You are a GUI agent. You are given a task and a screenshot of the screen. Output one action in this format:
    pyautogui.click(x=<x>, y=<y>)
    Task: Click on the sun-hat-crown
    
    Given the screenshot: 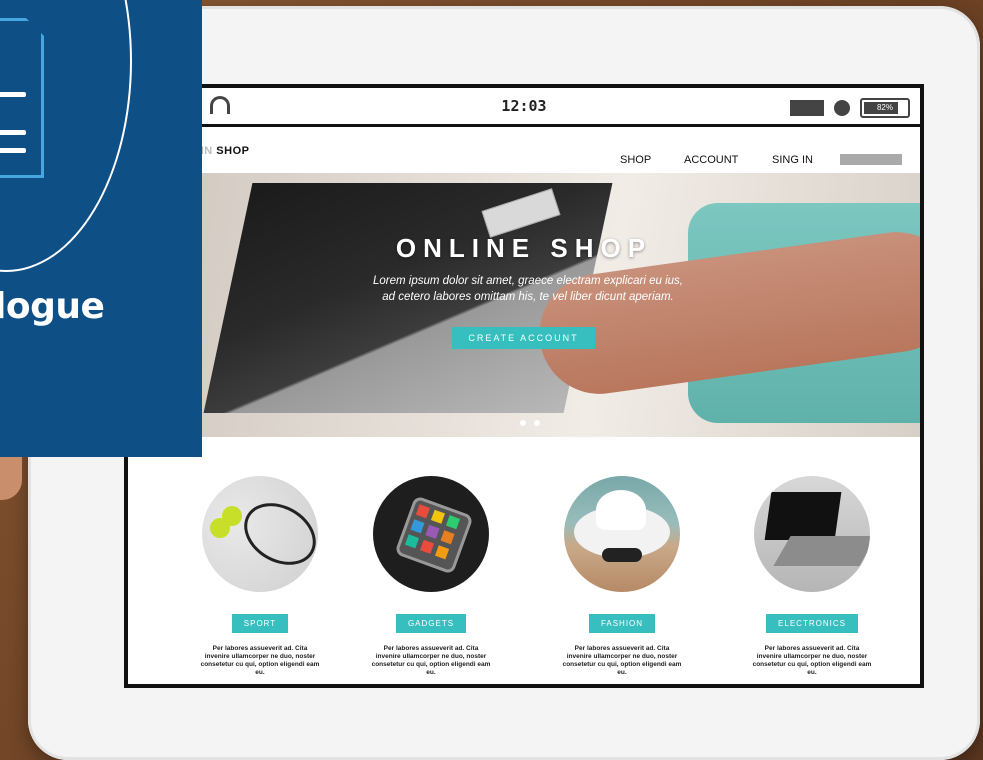 What is the action you would take?
    pyautogui.click(x=621, y=510)
    